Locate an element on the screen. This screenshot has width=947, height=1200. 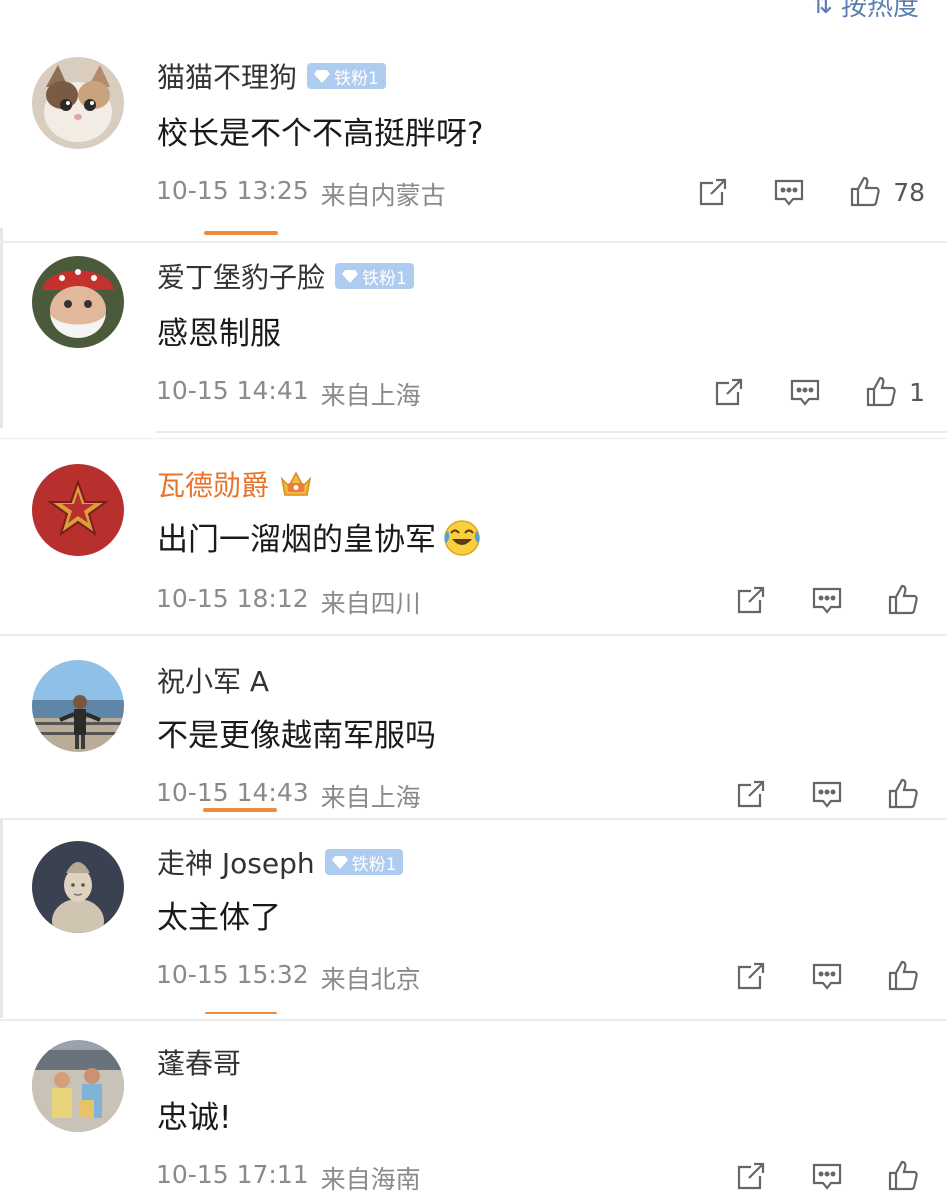
username: 瓦德勋爵 is located at coordinates (213, 484).